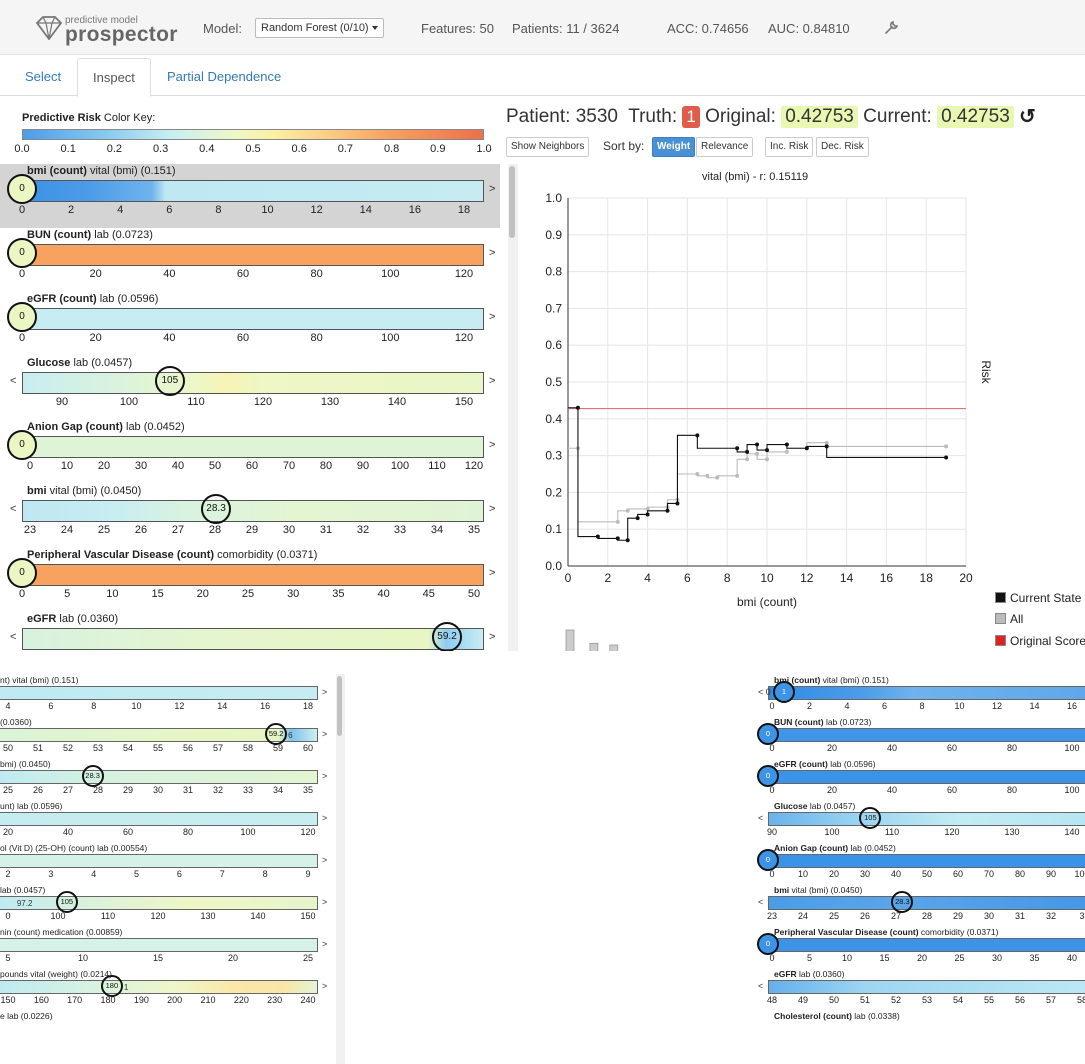  I want to click on wrench-icon, so click(891, 28).